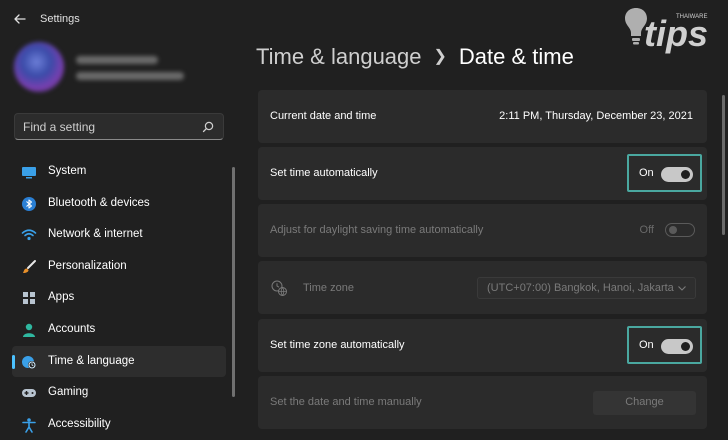 The height and width of the screenshot is (440, 728). What do you see at coordinates (59, 127) in the screenshot?
I see `search-placeholder: Find a setting` at bounding box center [59, 127].